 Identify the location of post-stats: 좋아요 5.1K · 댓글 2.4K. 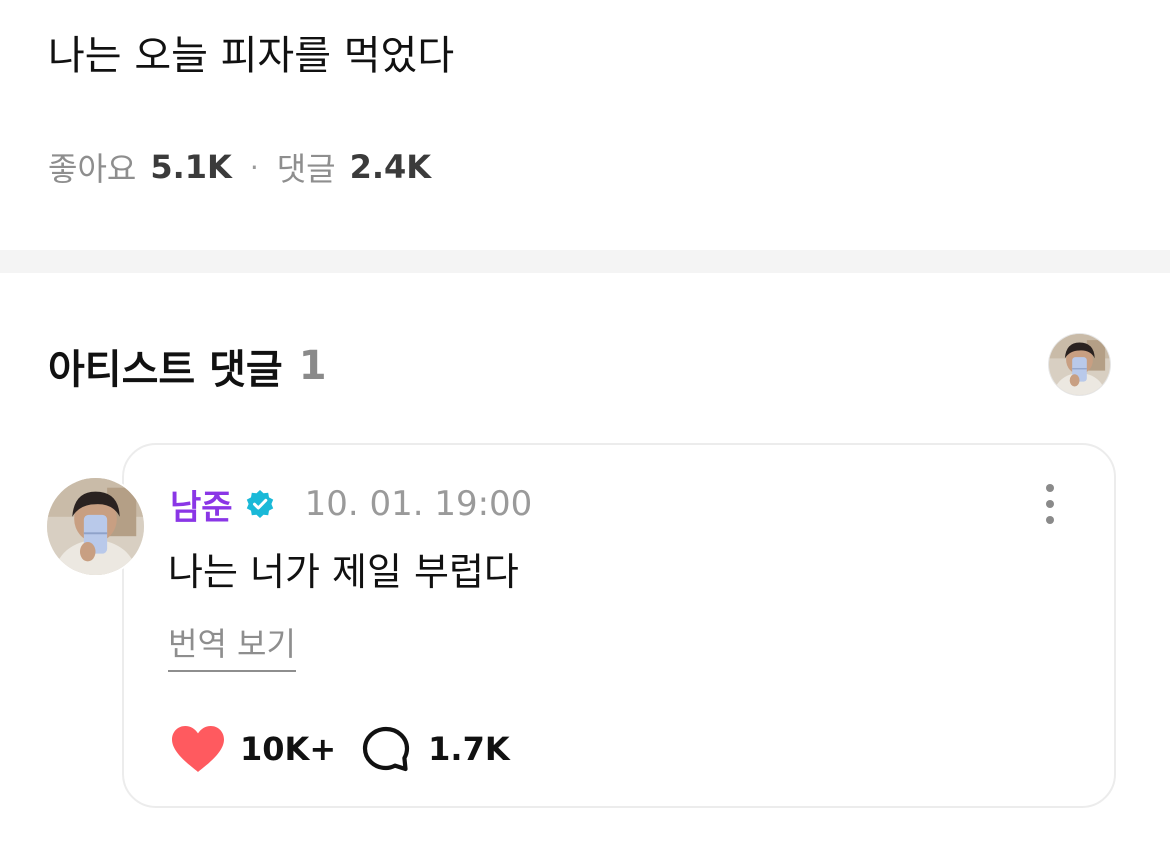
(239, 167).